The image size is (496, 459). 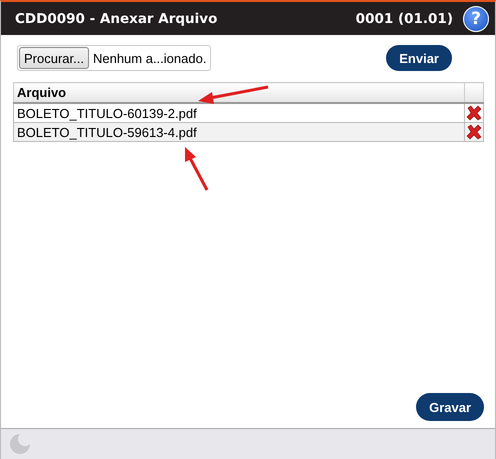 I want to click on send-button: Enviar, so click(x=419, y=58).